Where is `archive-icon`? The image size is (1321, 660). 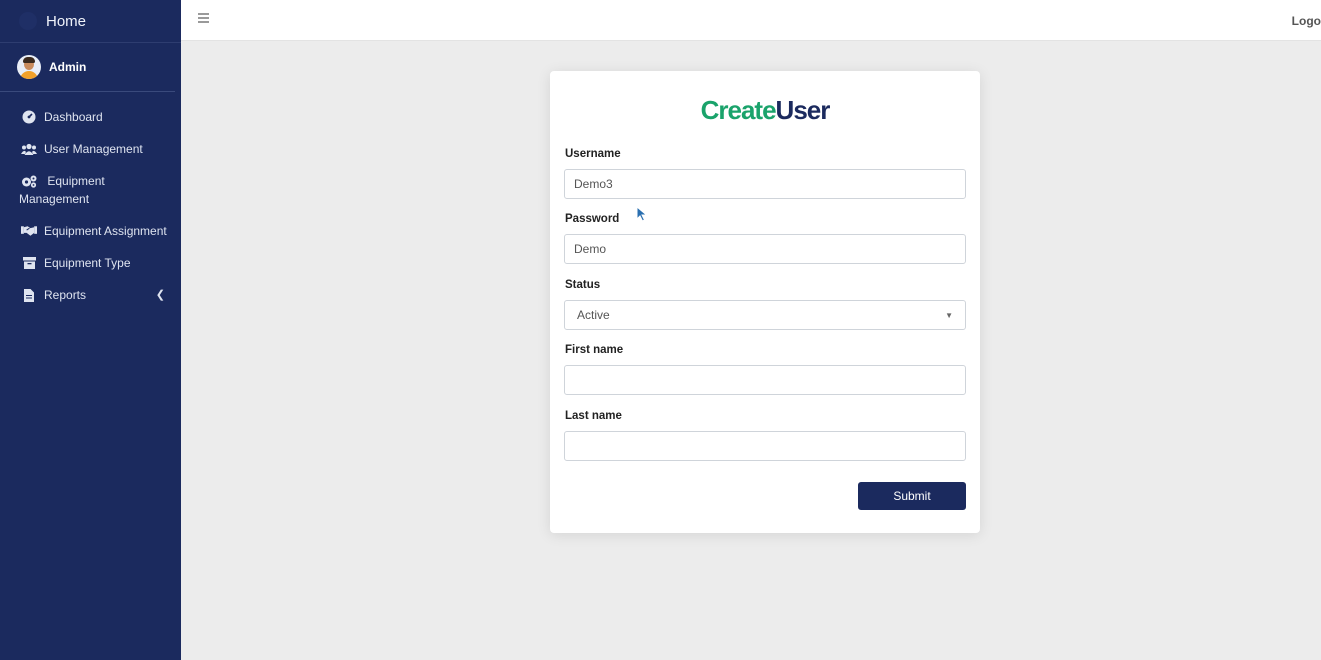 archive-icon is located at coordinates (29, 263).